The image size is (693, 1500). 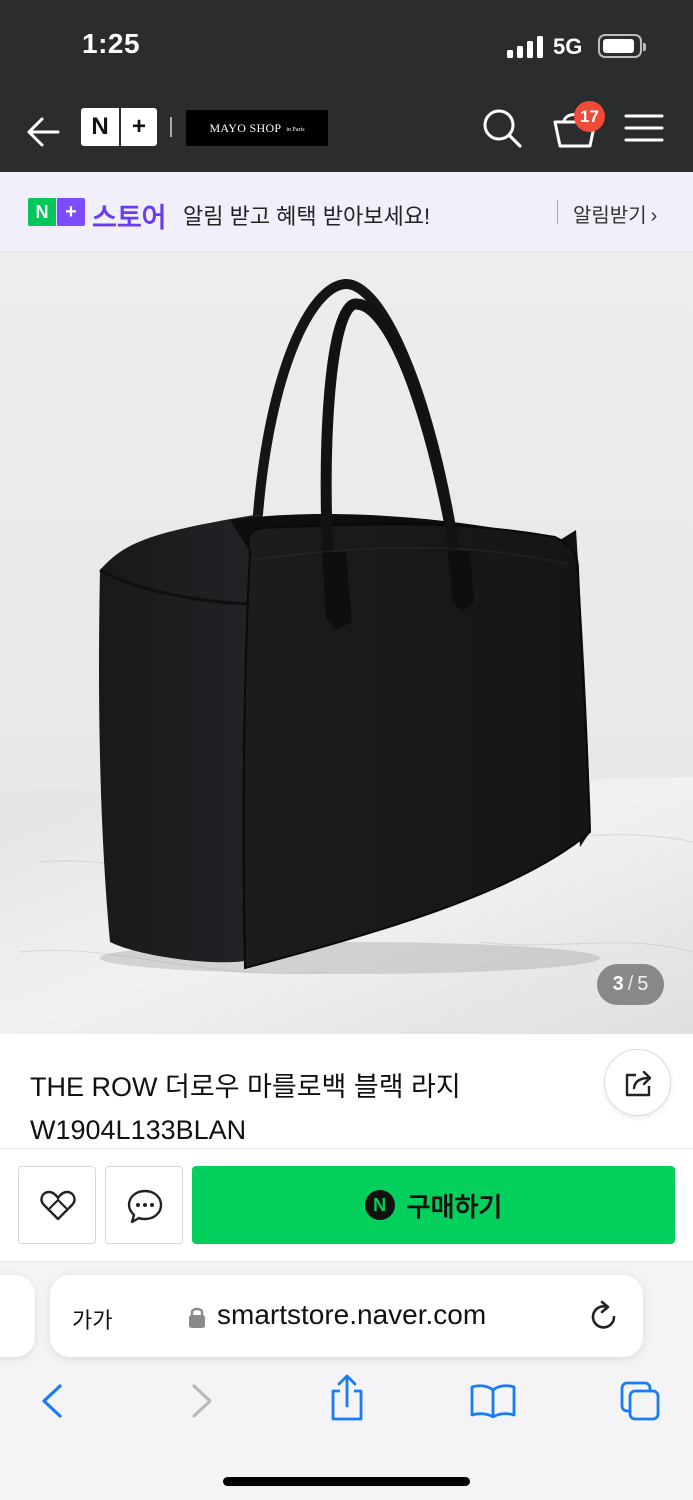 I want to click on share-icon, so click(x=638, y=1083).